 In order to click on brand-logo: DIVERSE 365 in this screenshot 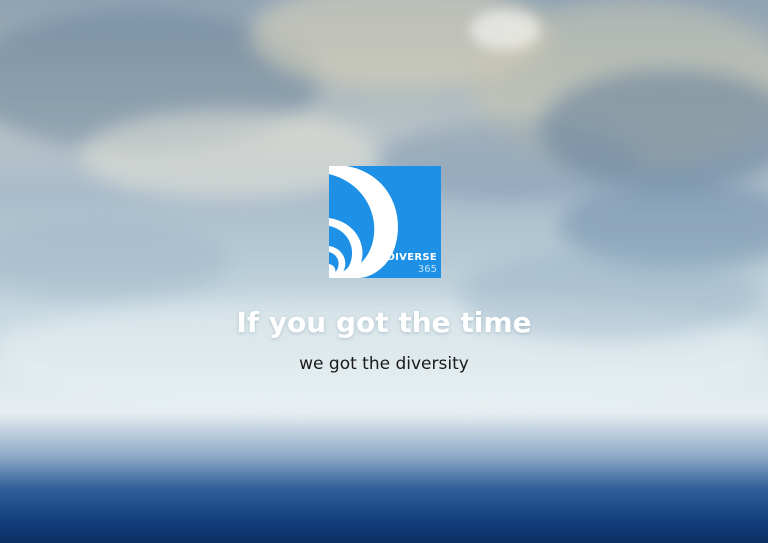, I will do `click(385, 222)`.